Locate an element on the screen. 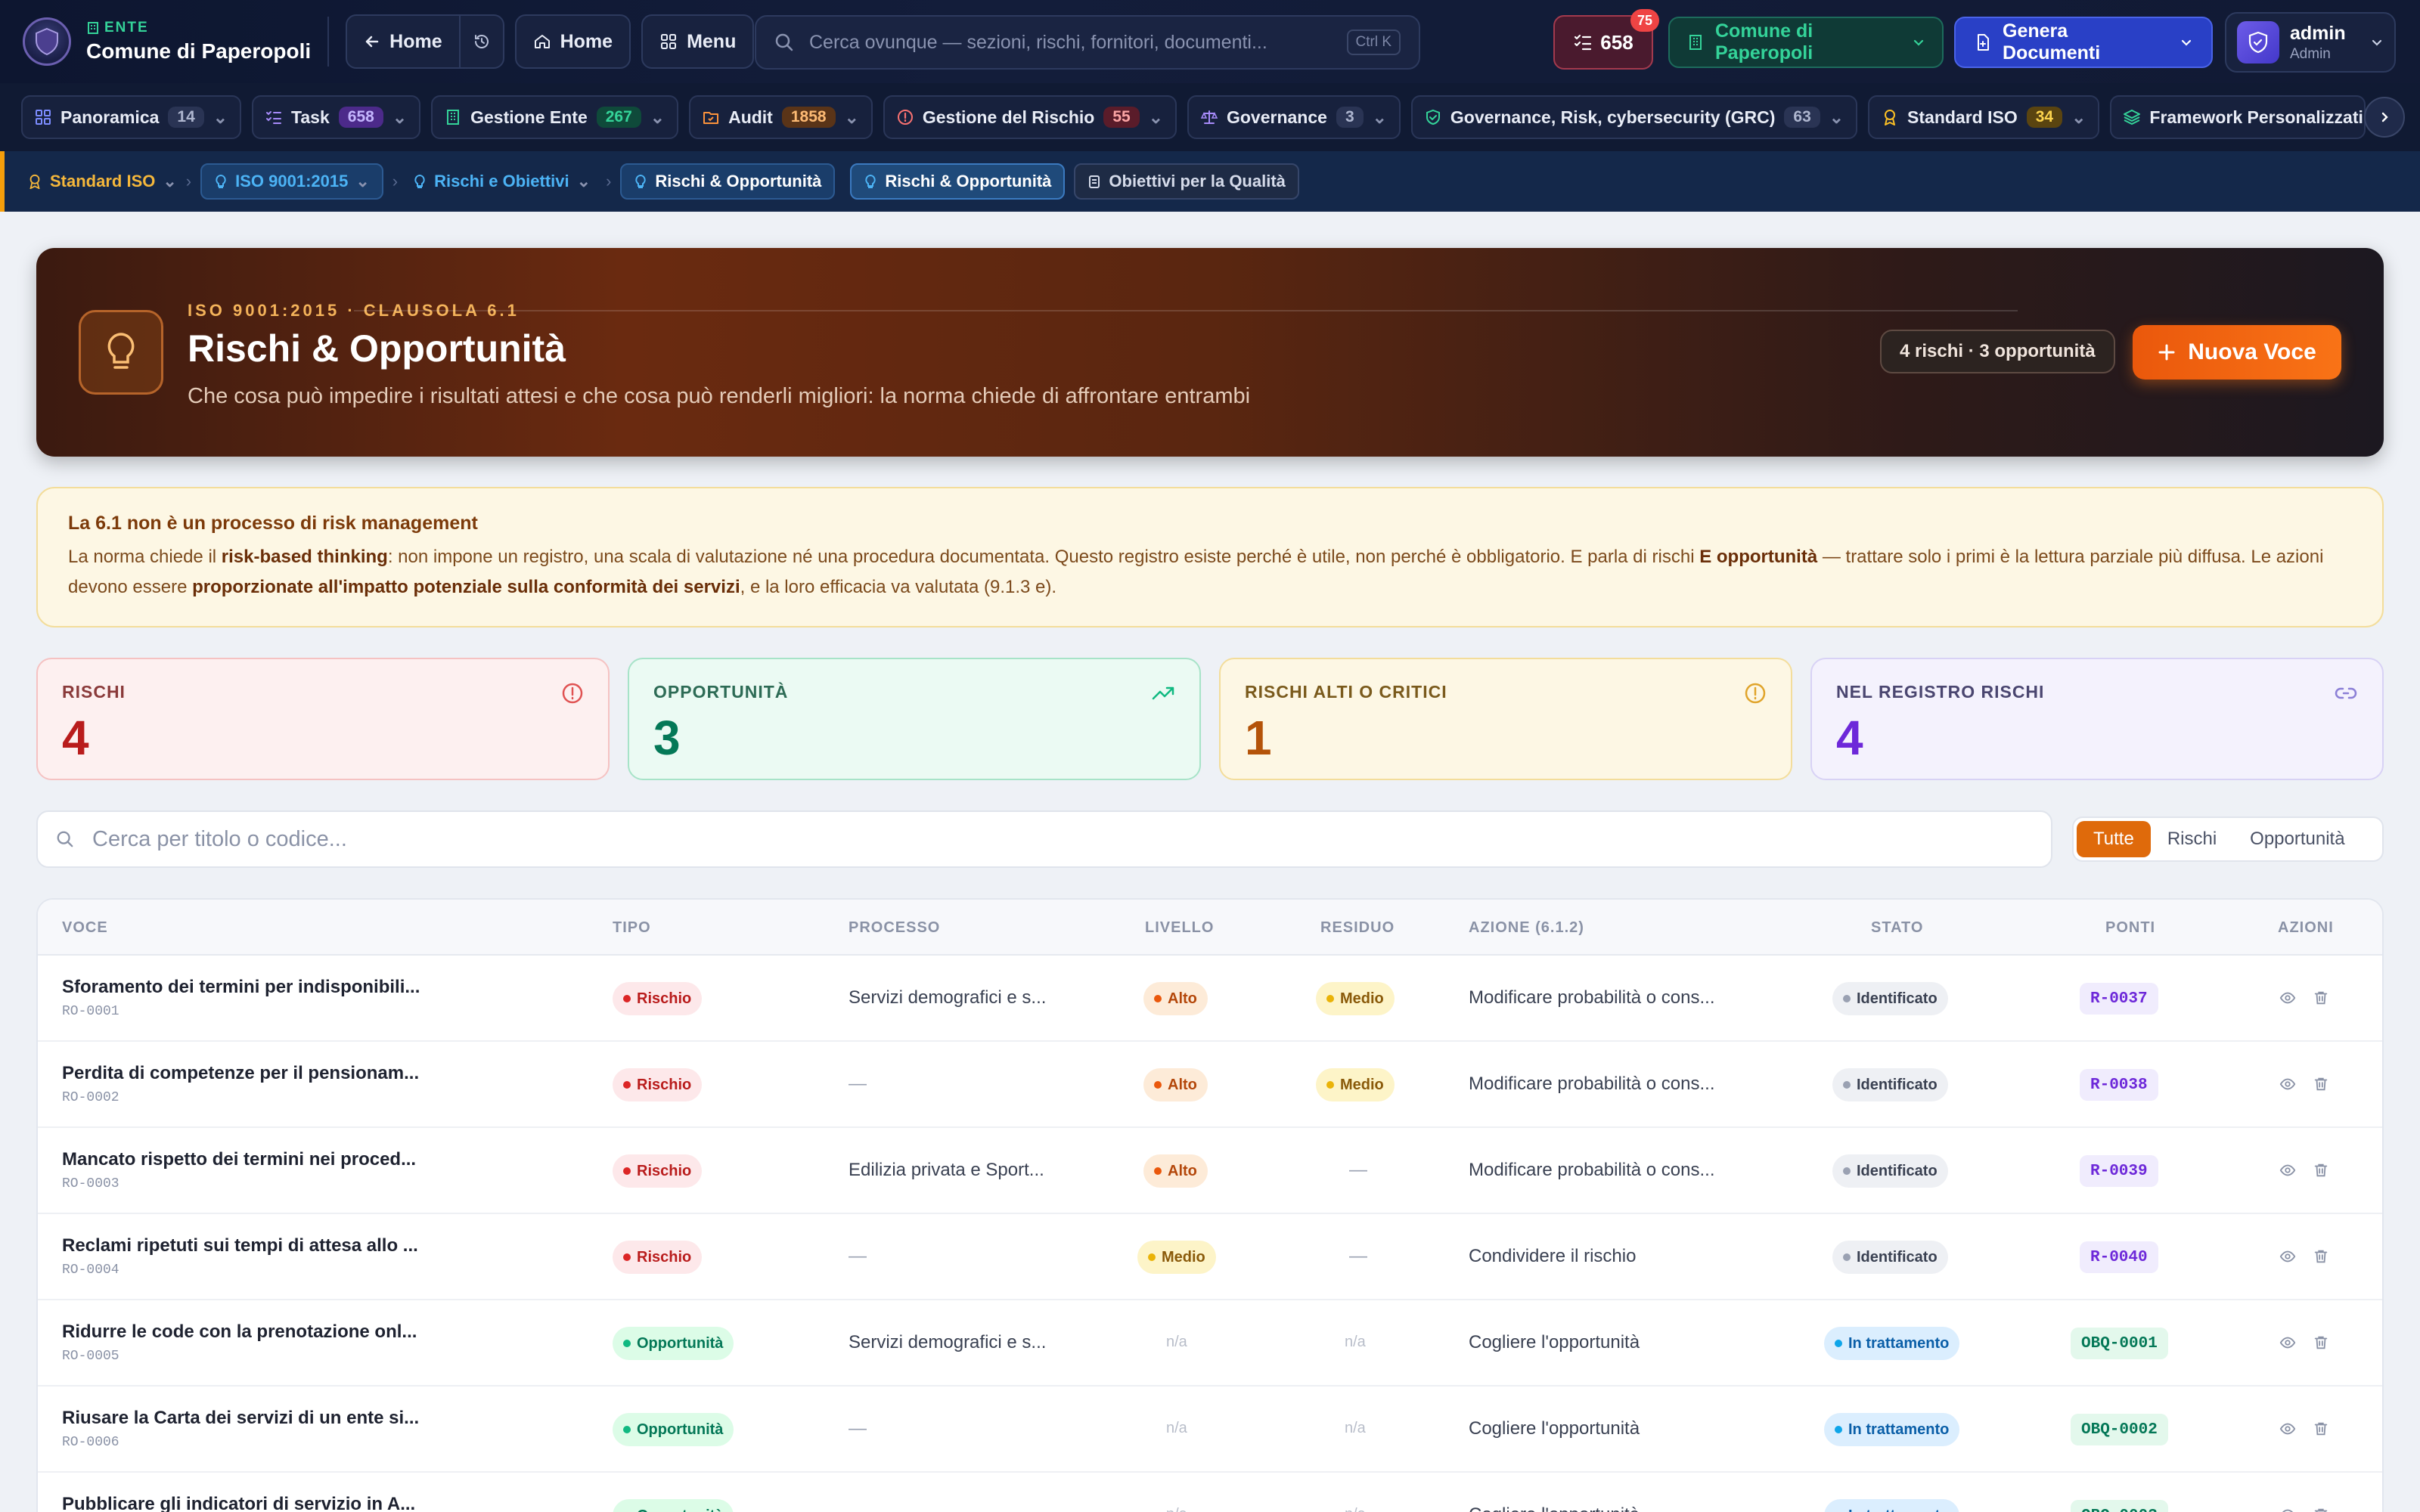  chevron-down-icon is located at coordinates (2377, 42).